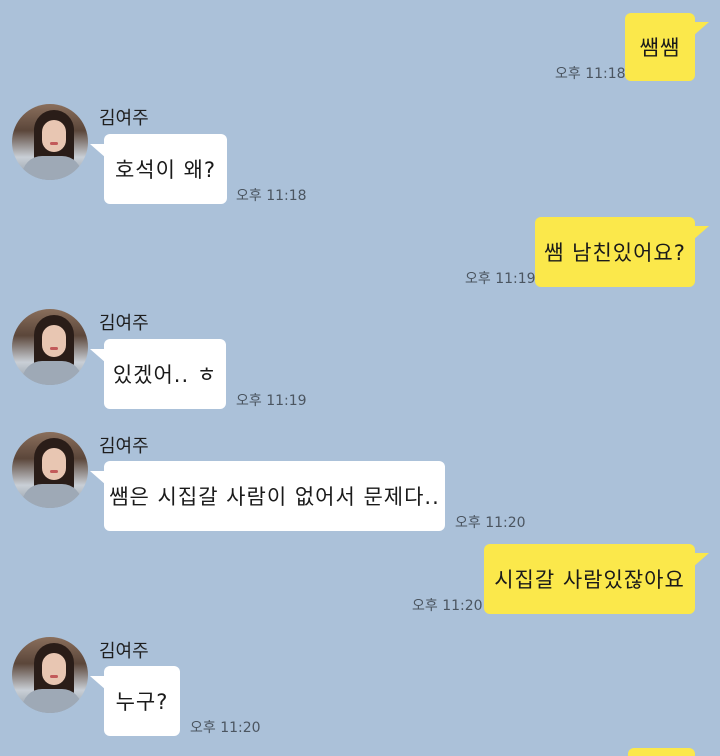 This screenshot has height=756, width=720. Describe the element at coordinates (589, 579) in the screenshot. I see `my-message-bubble: 시집갈 사람있잖아요` at that location.